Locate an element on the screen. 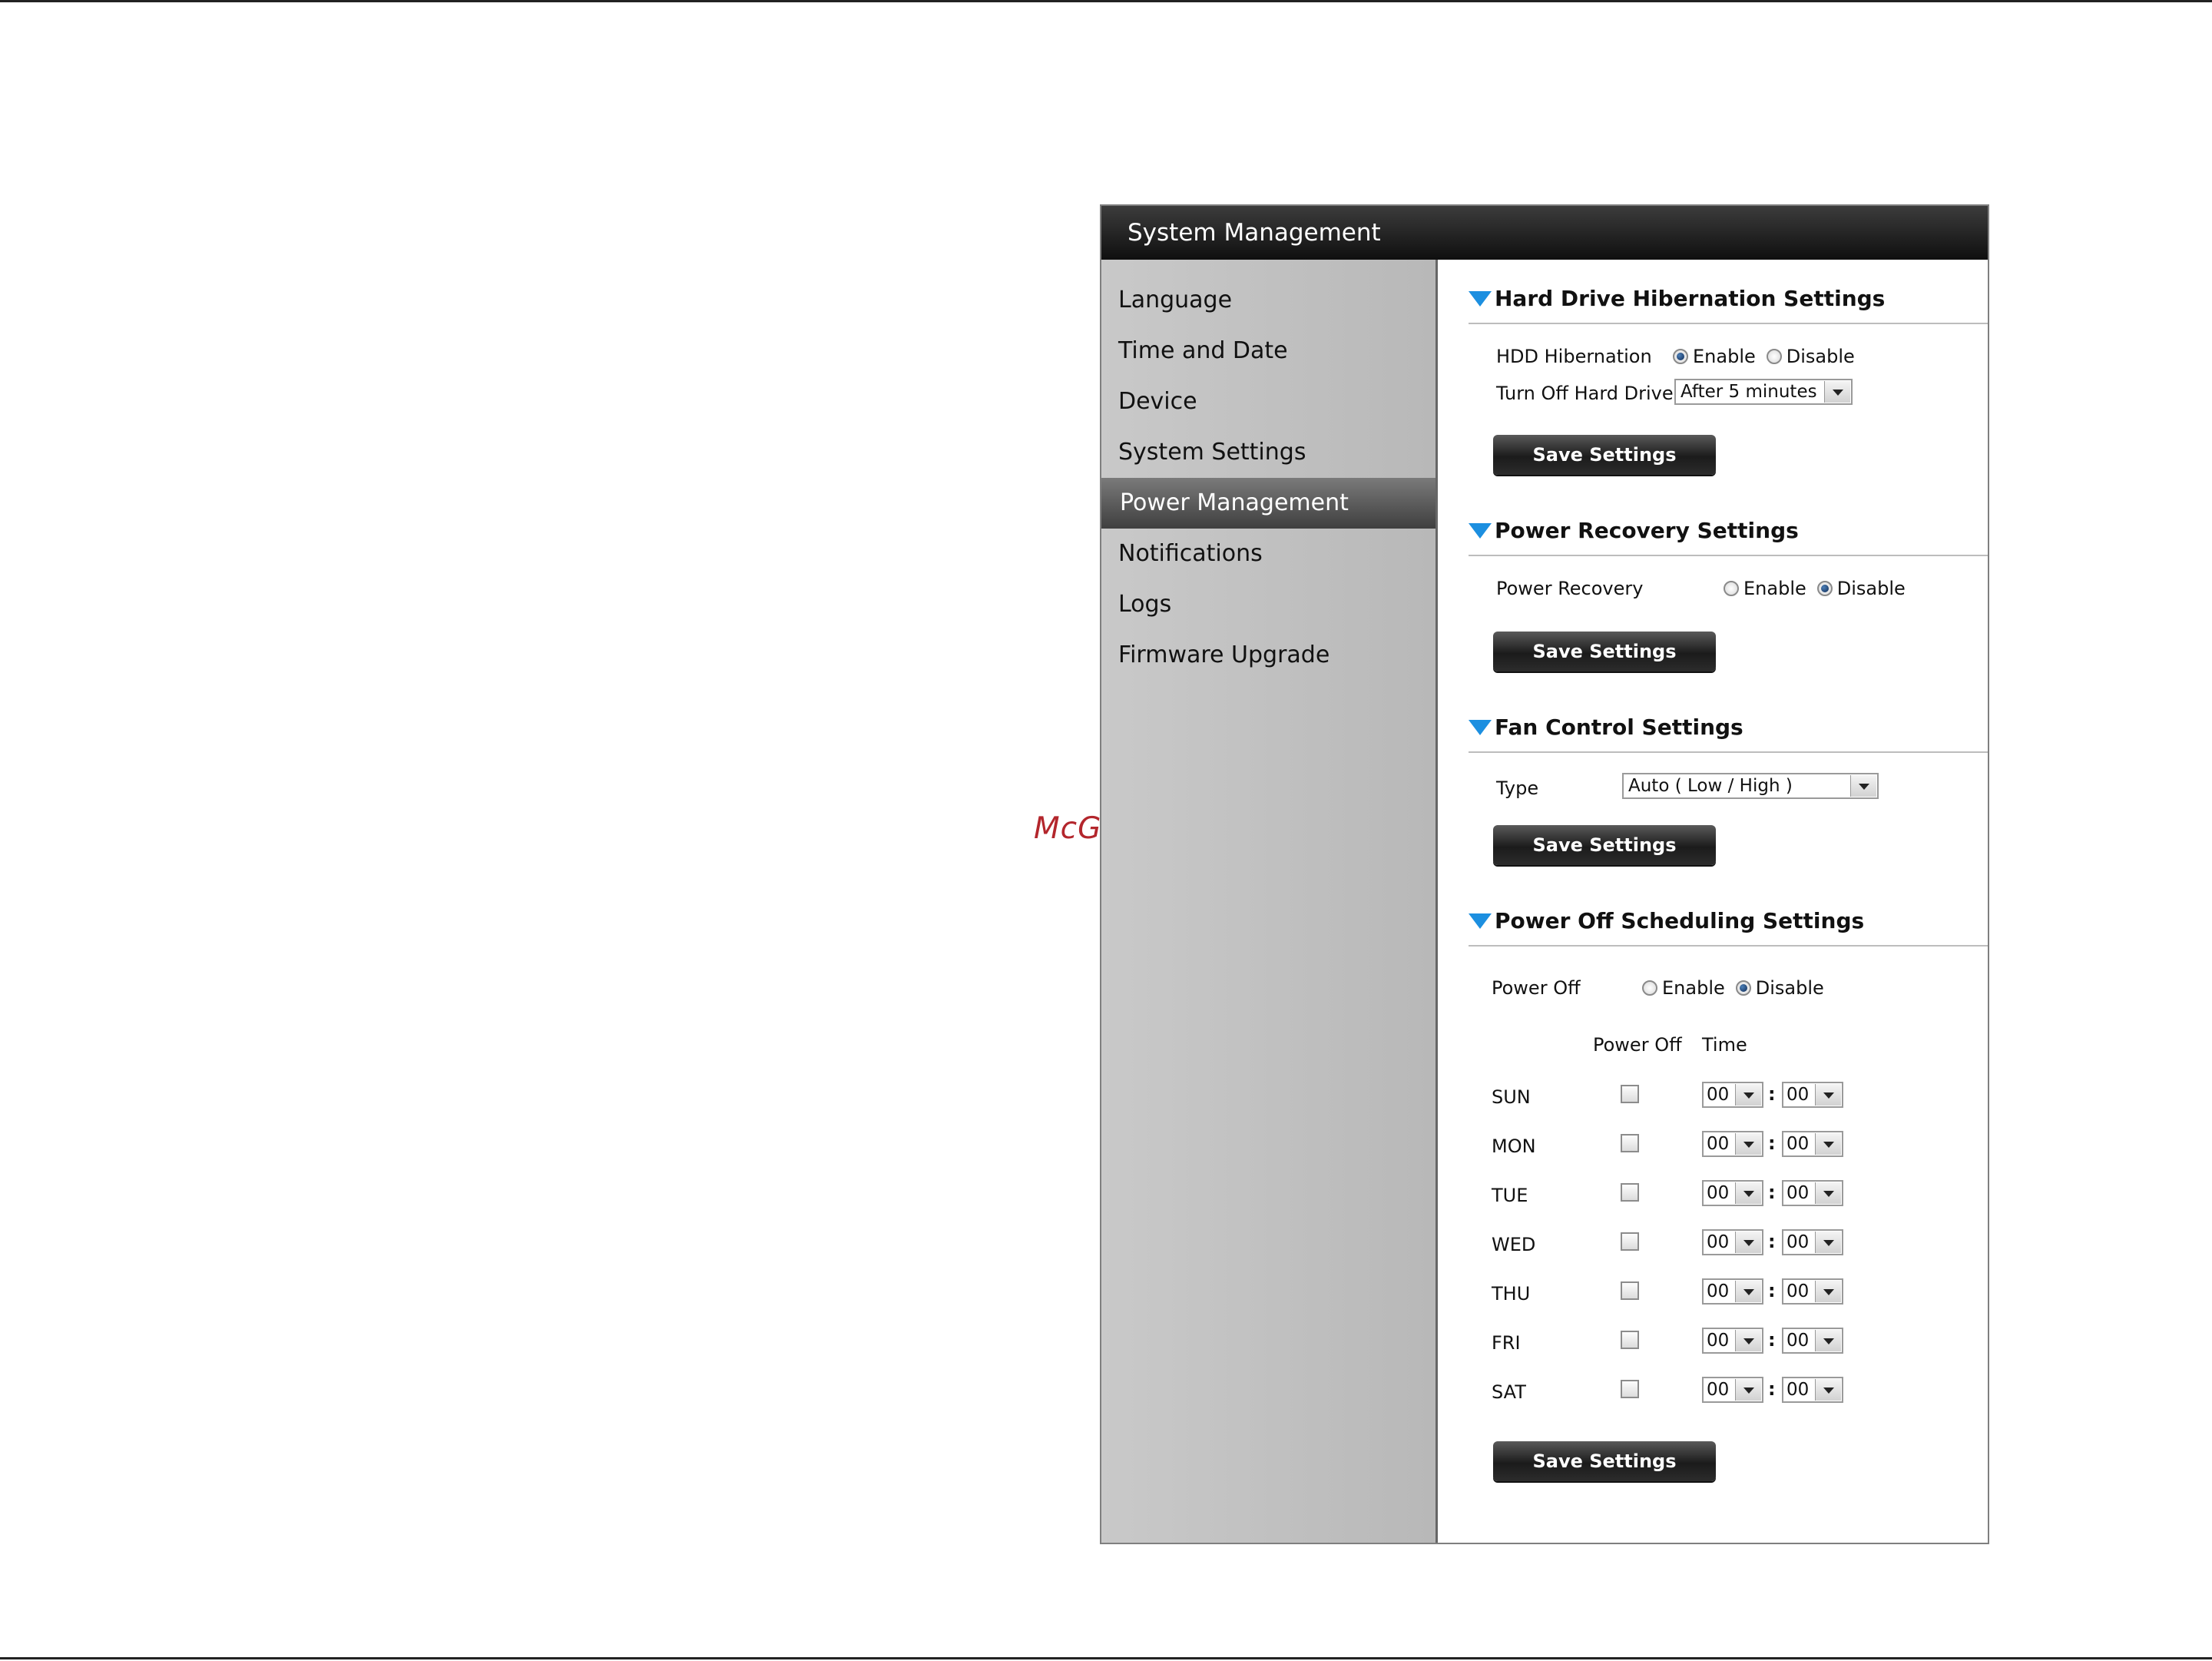 The width and height of the screenshot is (2212, 1661). col-header-time: Time is located at coordinates (1724, 1045).